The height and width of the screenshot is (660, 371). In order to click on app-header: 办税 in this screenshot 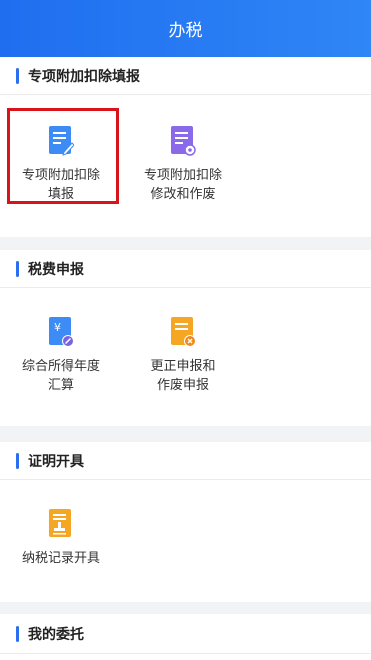, I will do `click(185, 28)`.